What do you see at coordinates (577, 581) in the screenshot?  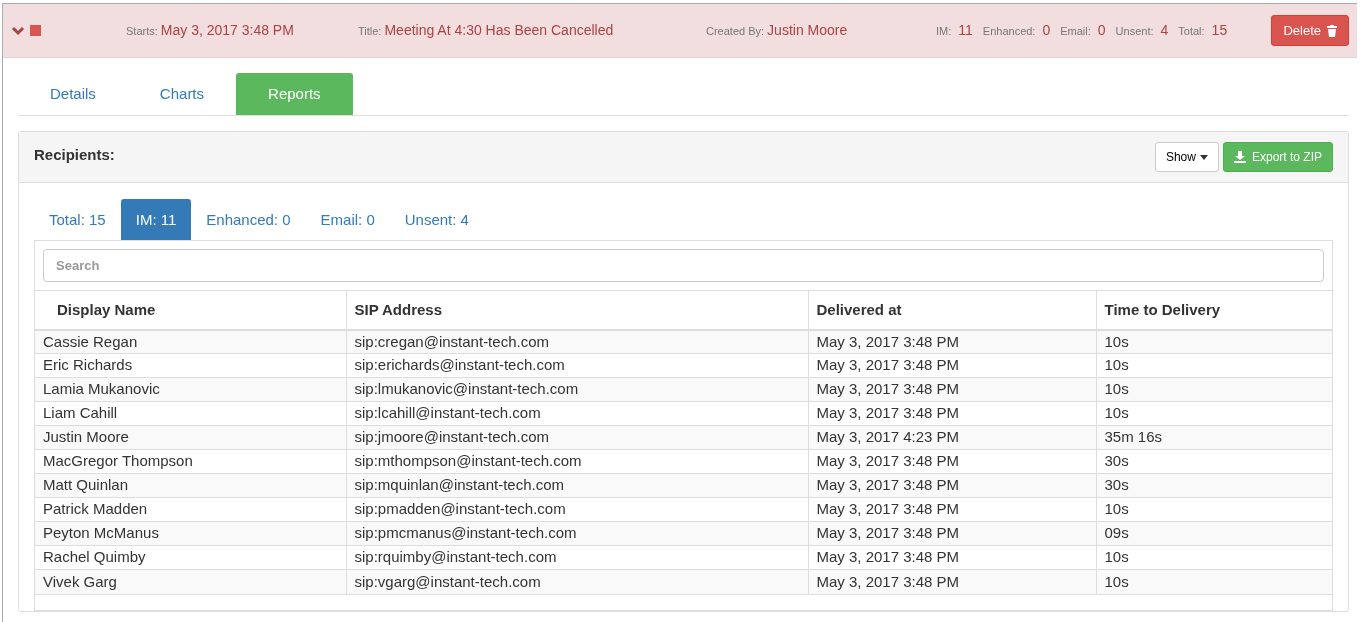 I see `table-cell: sip:vgarg@instant-tech.com` at bounding box center [577, 581].